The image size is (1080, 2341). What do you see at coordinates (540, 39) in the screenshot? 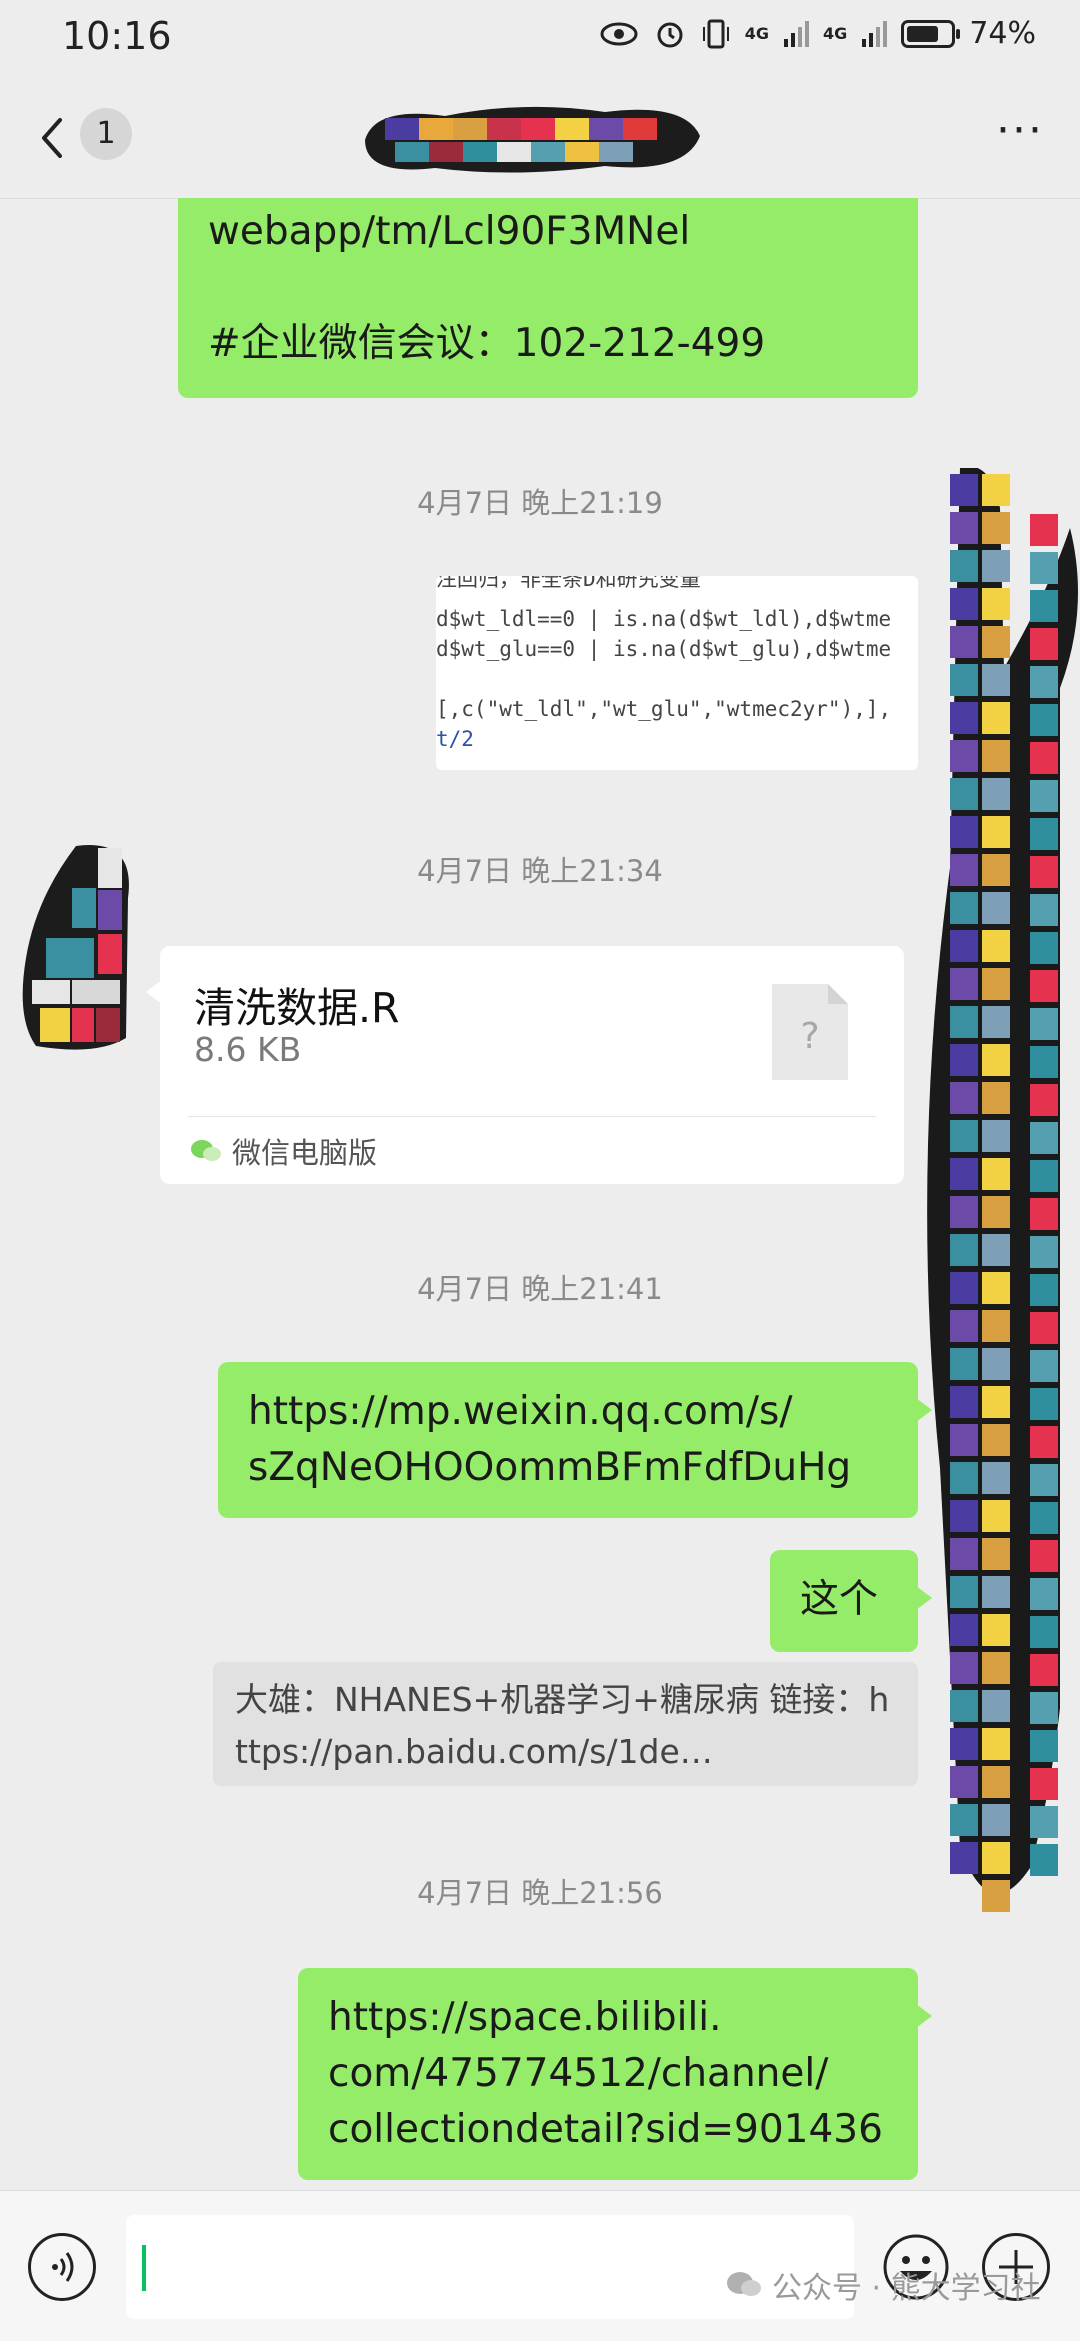
I see `status-bar: 10:16 4G 4G 74%` at bounding box center [540, 39].